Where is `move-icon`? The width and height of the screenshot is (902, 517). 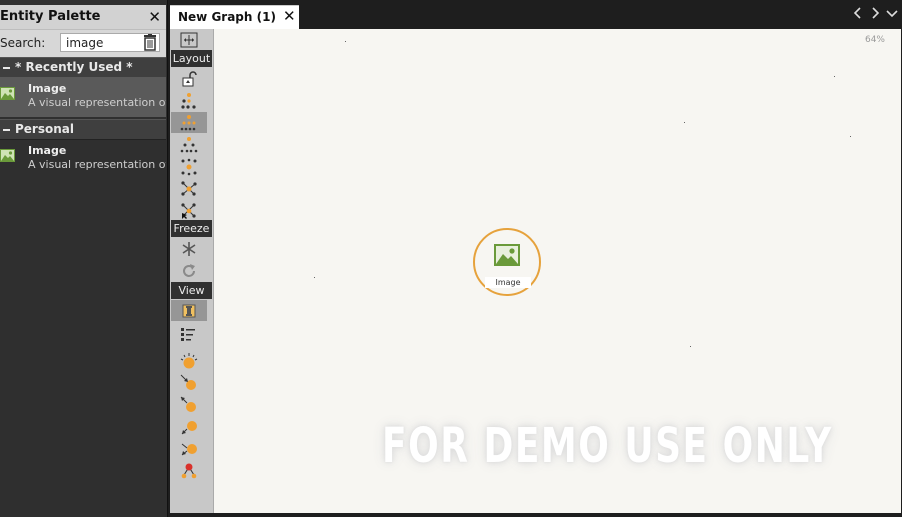 move-icon is located at coordinates (189, 40).